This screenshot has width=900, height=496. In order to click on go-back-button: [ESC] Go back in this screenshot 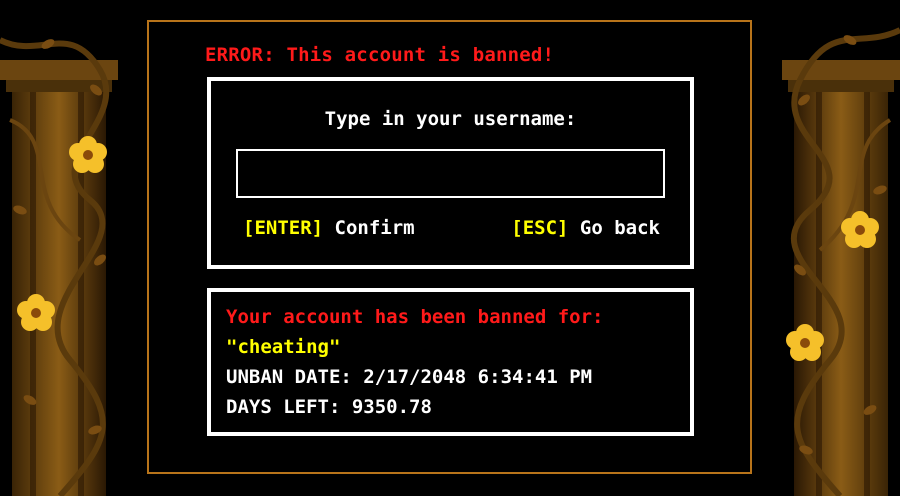, I will do `click(585, 228)`.